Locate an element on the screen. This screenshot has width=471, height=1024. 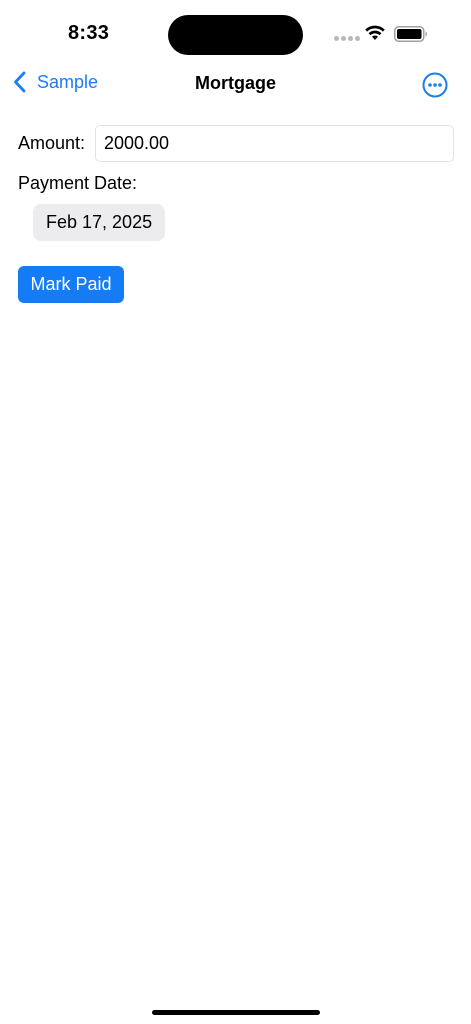
wifi-icon is located at coordinates (375, 32).